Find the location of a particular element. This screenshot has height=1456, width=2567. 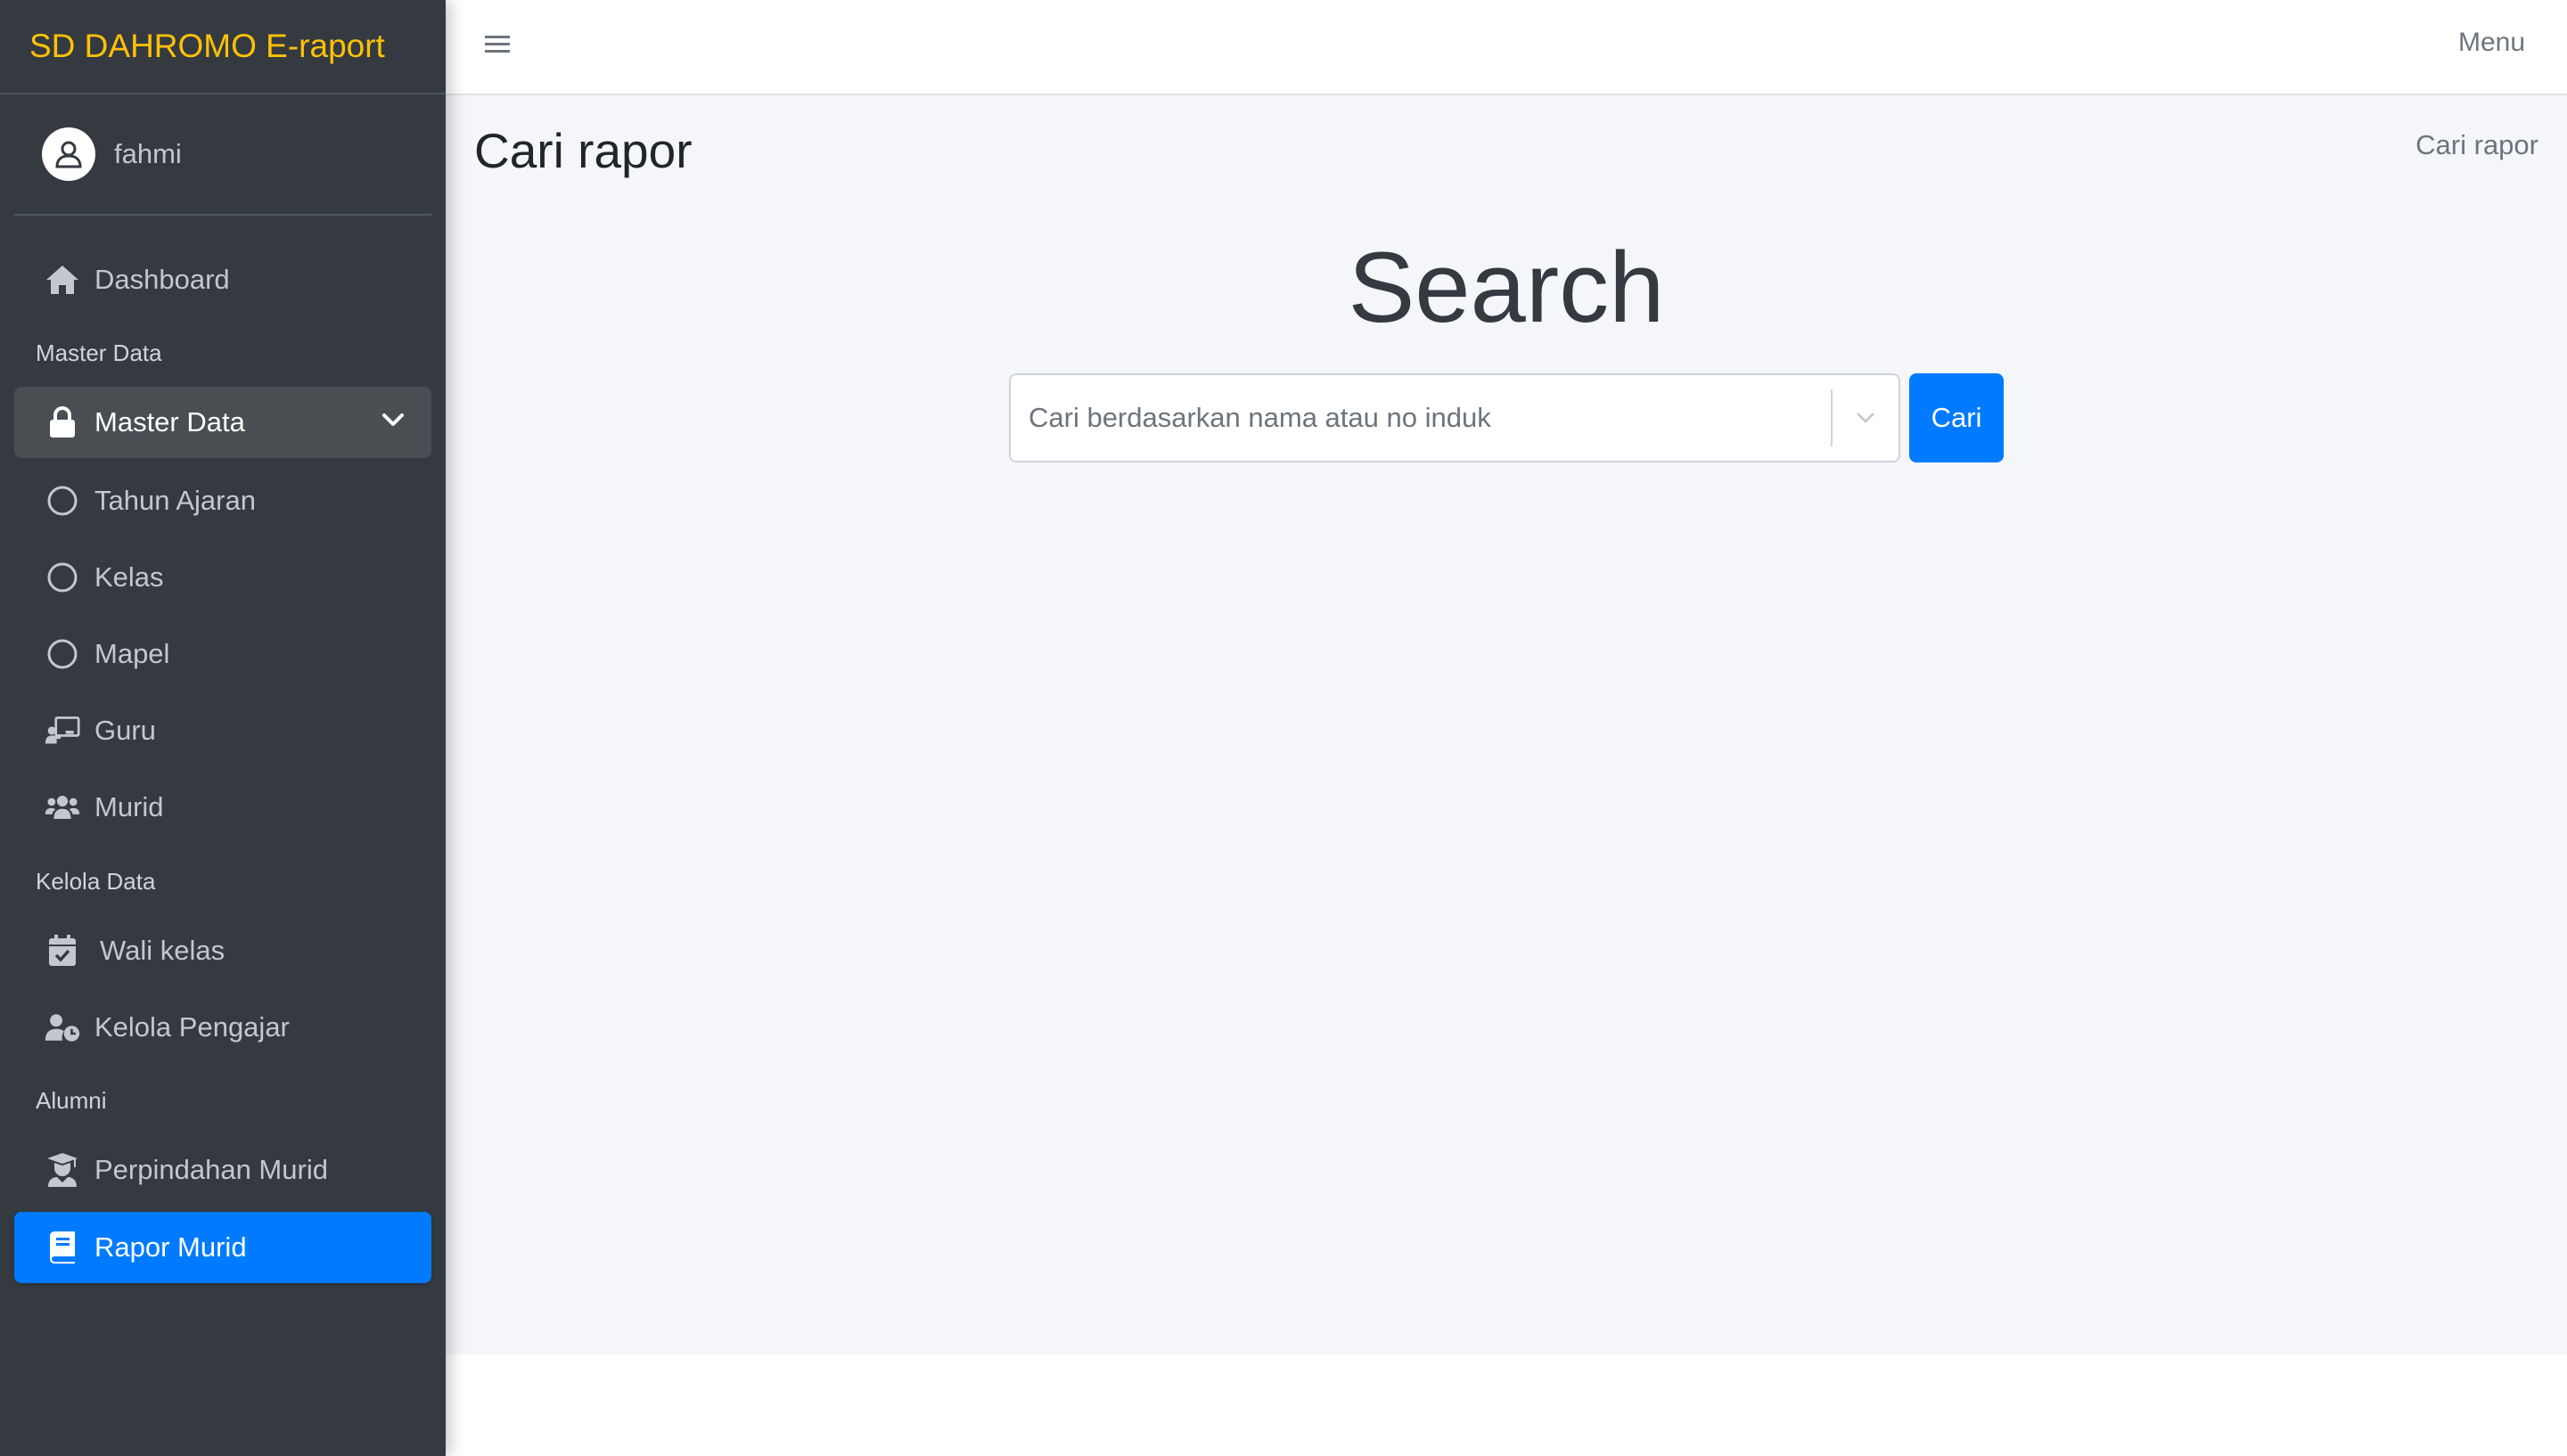

sidebar-item-label: Kelas is located at coordinates (129, 577).